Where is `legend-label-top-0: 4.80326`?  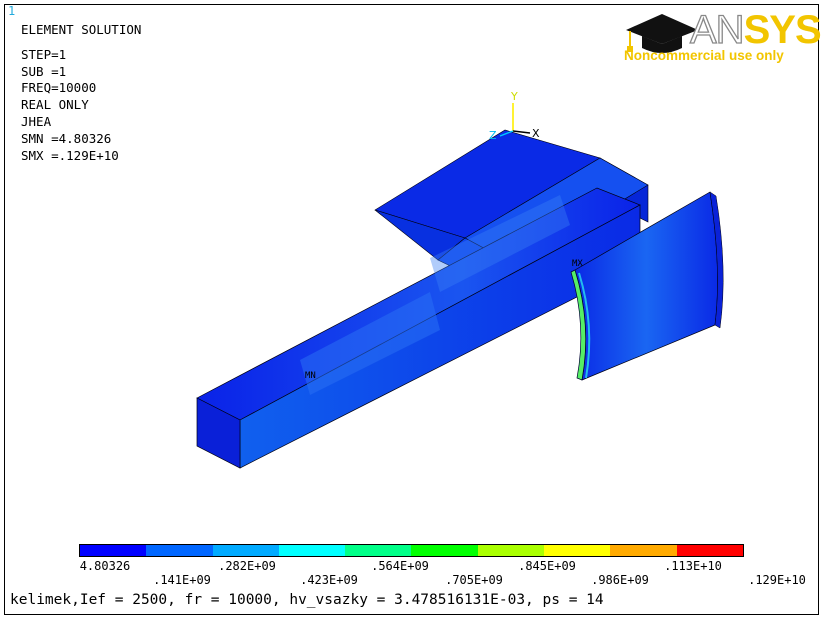 legend-label-top-0: 4.80326 is located at coordinates (105, 566).